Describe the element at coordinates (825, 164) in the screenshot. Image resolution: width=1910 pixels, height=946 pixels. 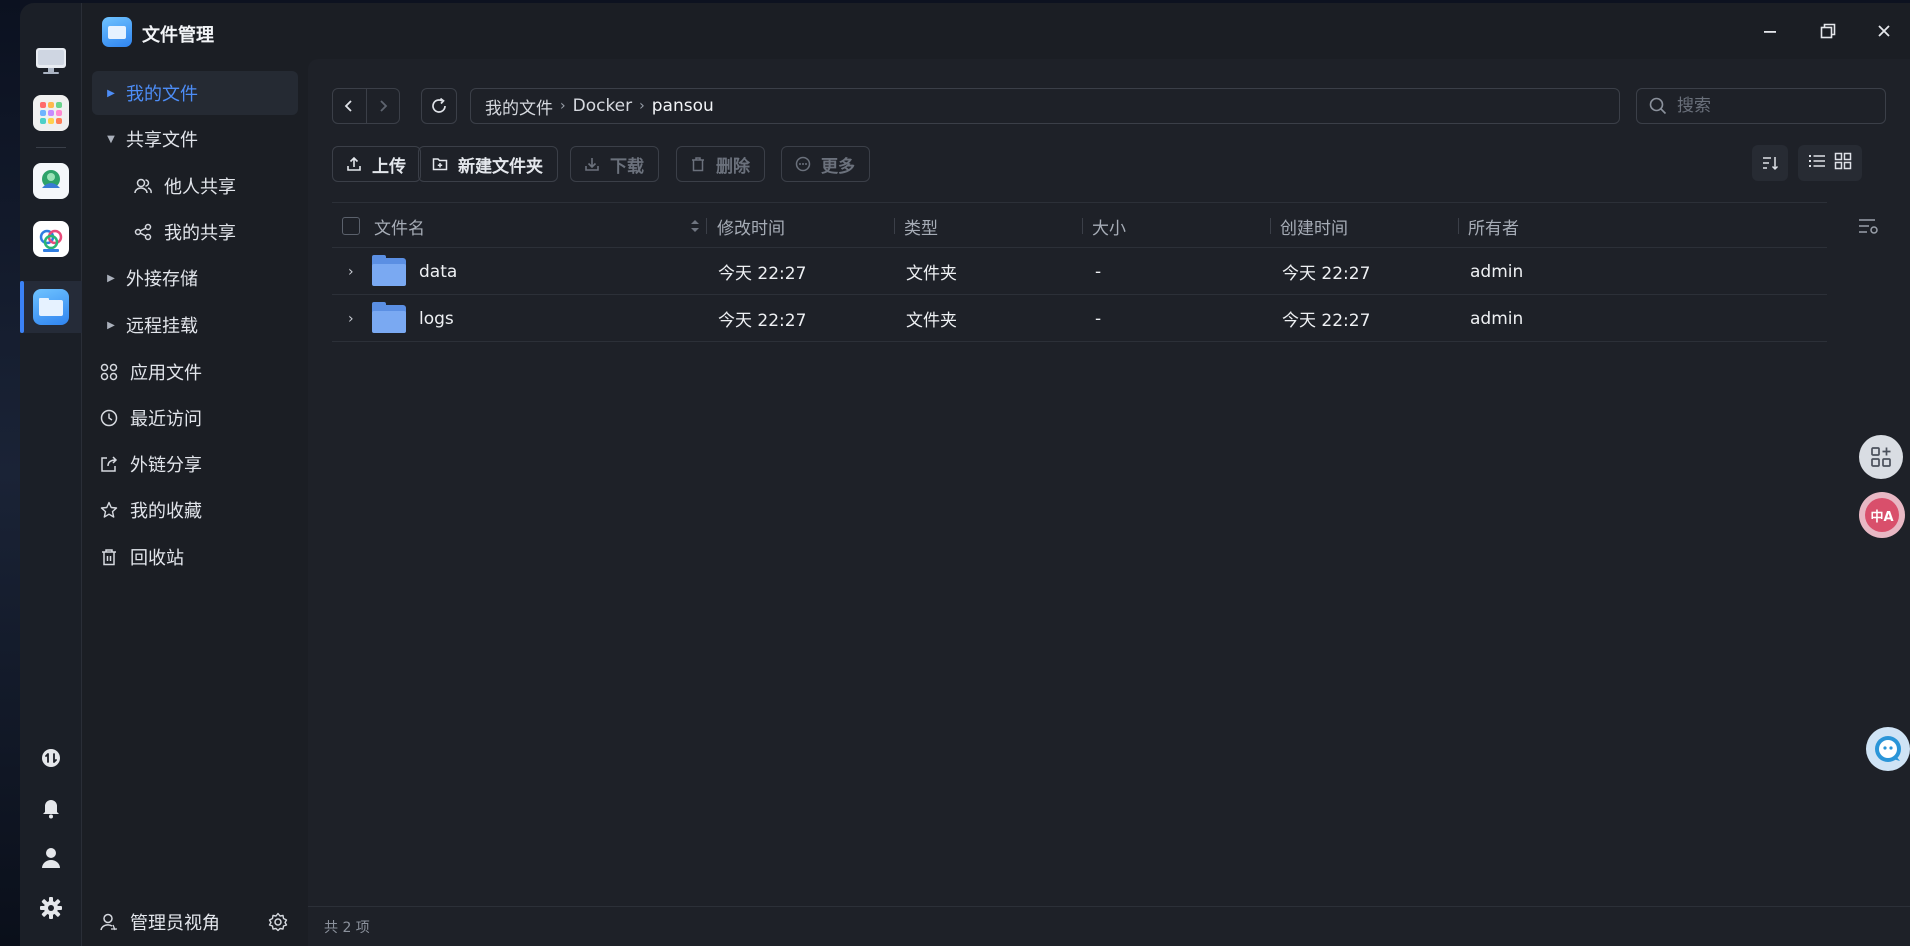
I see `more-button: 更多` at that location.